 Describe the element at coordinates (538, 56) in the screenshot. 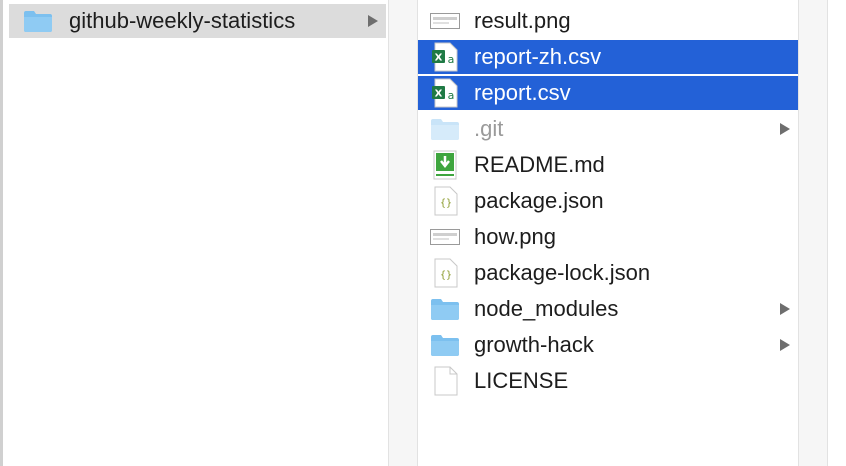

I see `file-name: report-zh.csv` at that location.